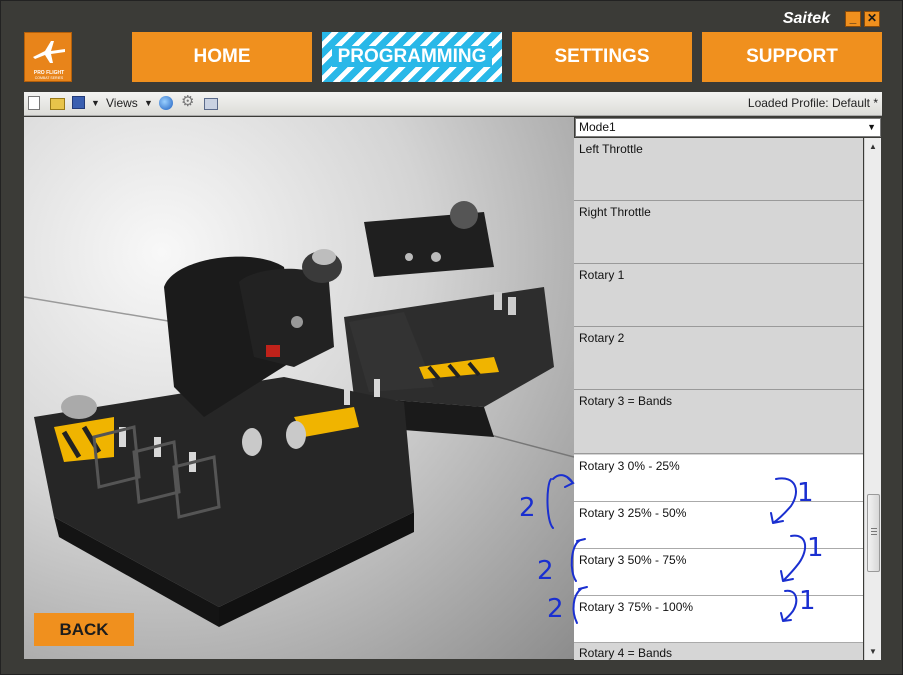 This screenshot has height=675, width=903. I want to click on logo-subtitle: COMBAT SERIES, so click(49, 78).